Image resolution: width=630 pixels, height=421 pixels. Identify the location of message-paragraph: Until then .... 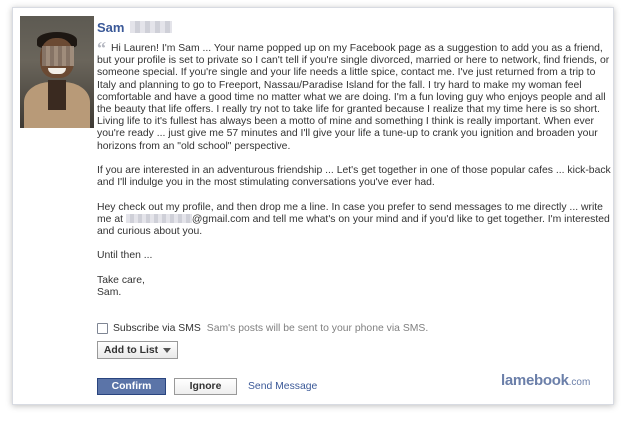
(125, 256).